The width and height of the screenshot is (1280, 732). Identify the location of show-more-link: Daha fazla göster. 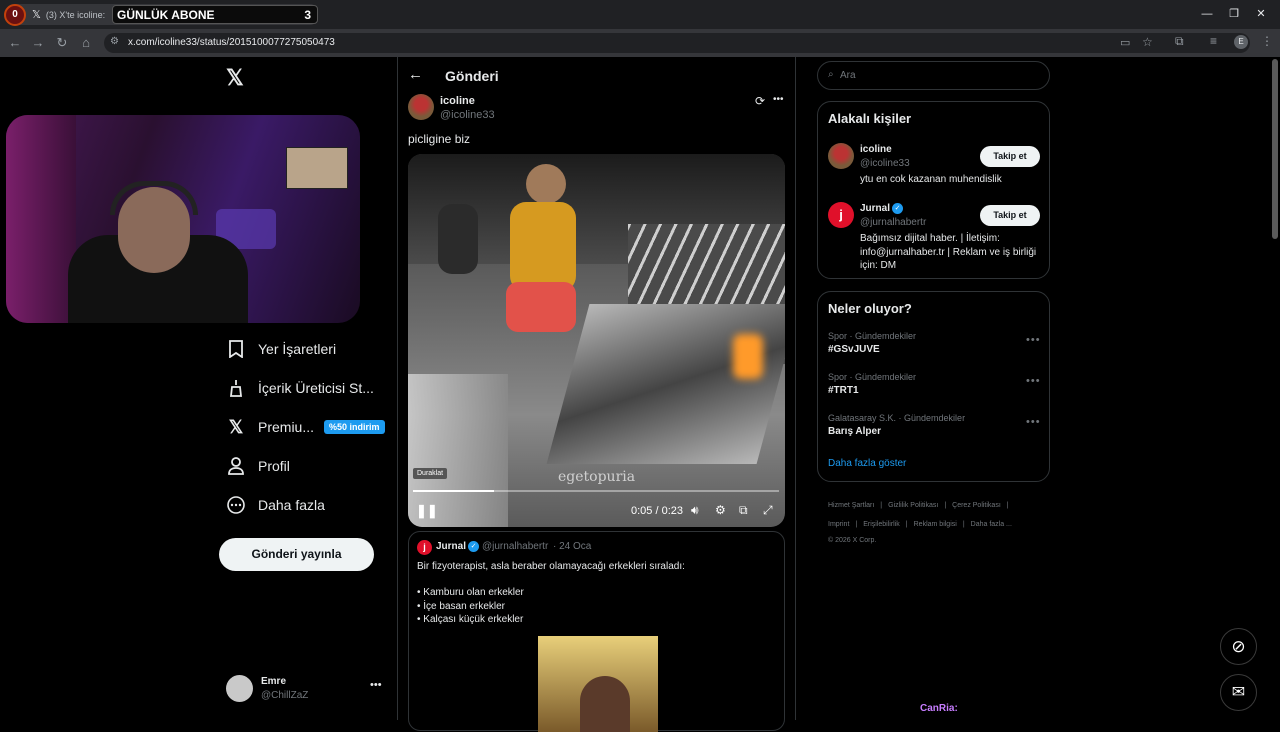
(867, 463).